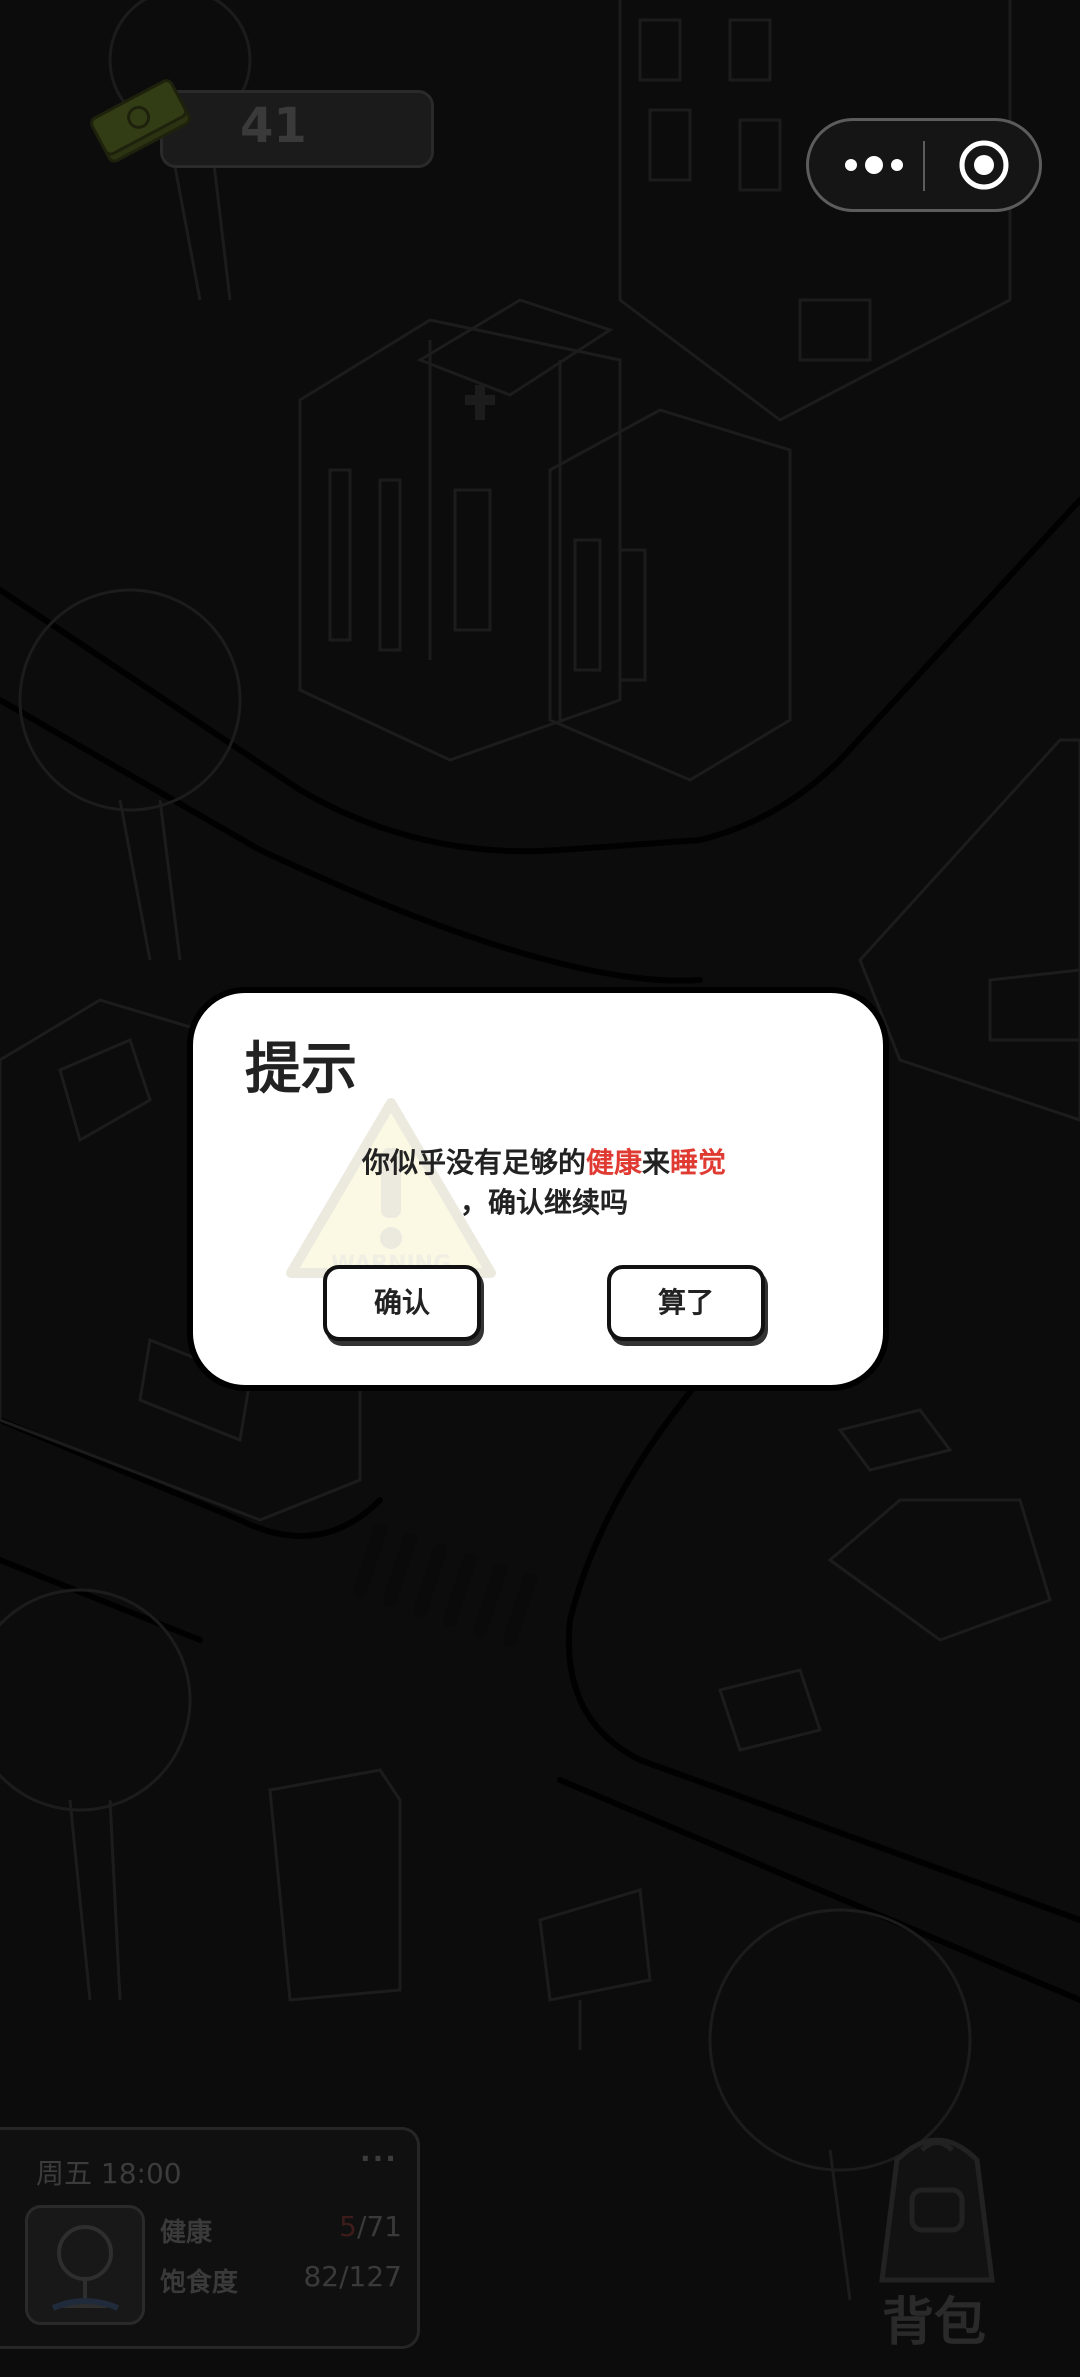  I want to click on cancel-button: 算了, so click(686, 1303).